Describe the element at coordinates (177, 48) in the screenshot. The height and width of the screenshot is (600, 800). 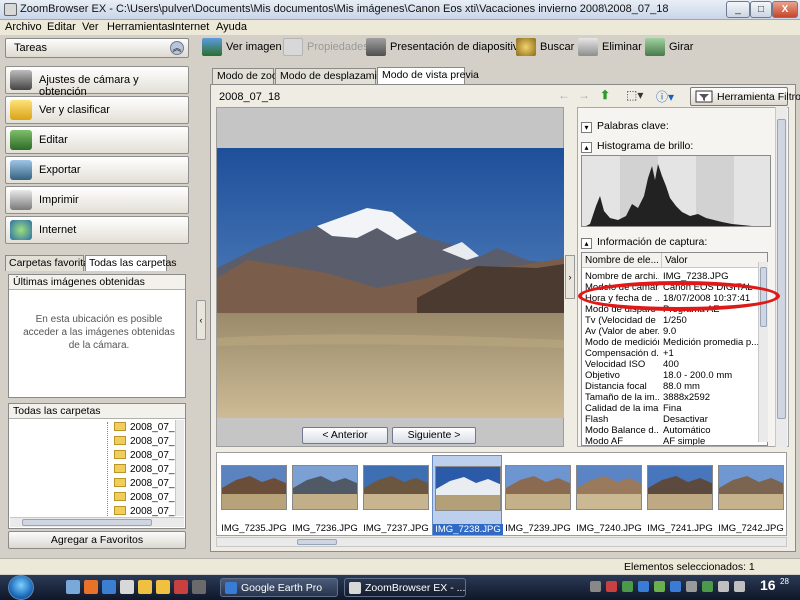
I see `collapse-icon: ︽` at that location.